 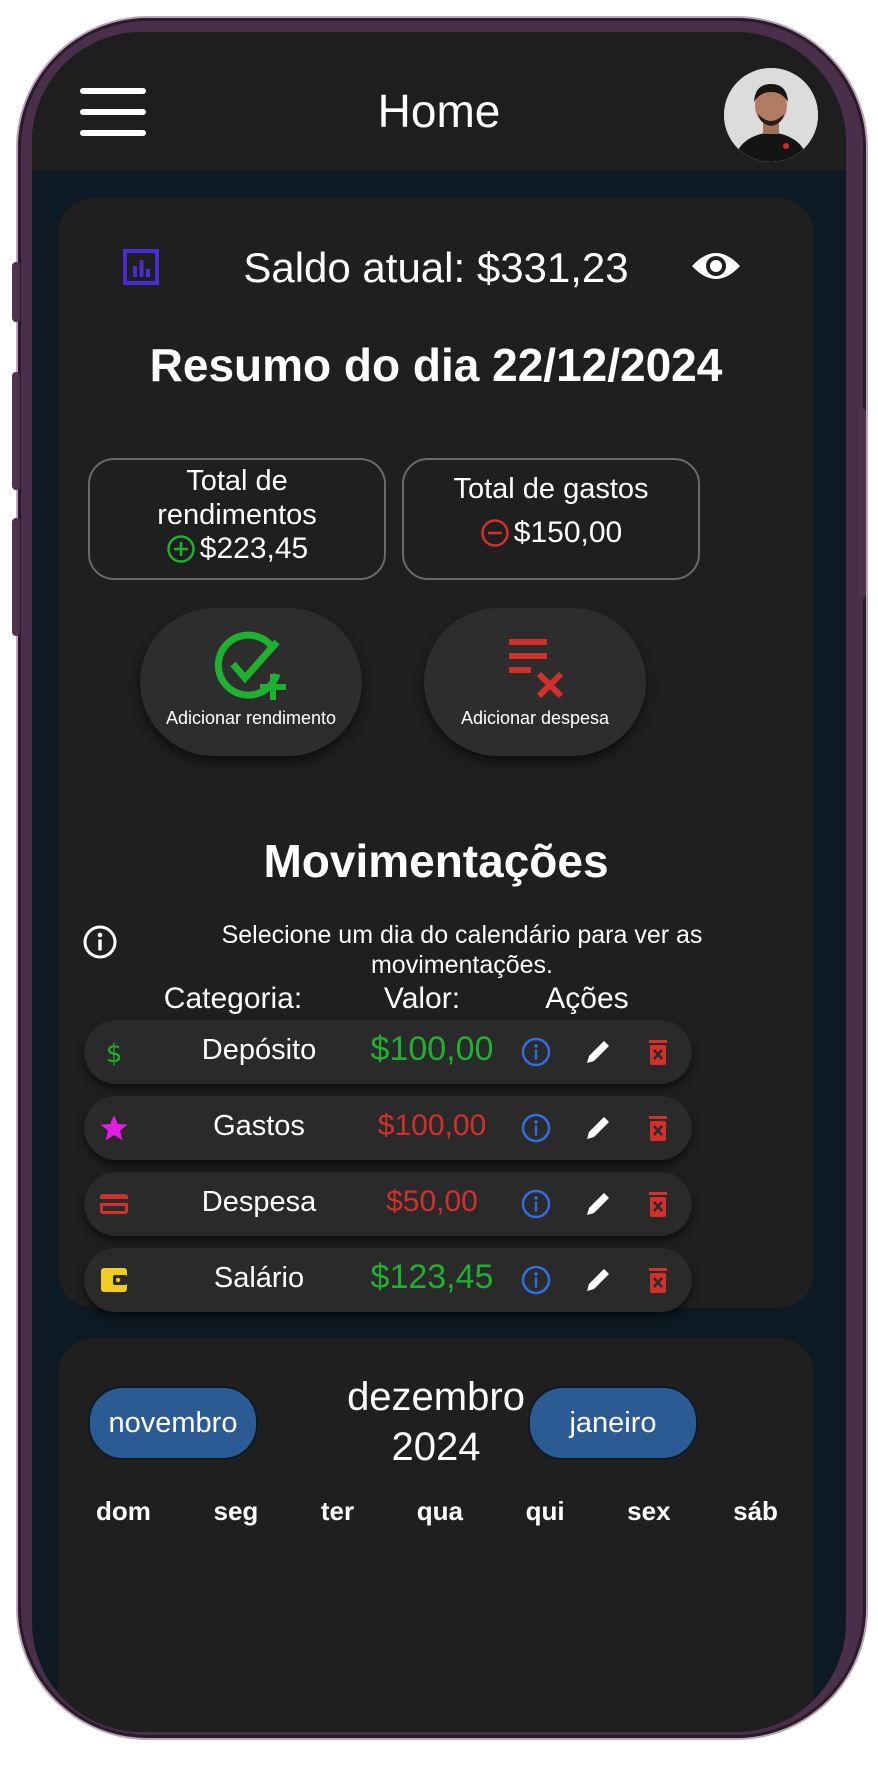 What do you see at coordinates (181, 549) in the screenshot?
I see `plus-circle-icon` at bounding box center [181, 549].